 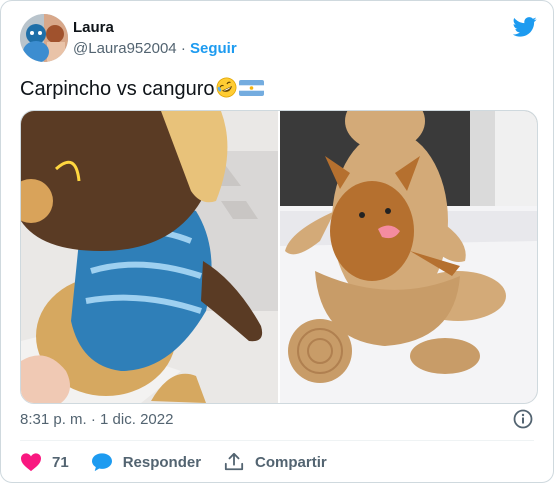 I want to click on follow-button: Seguir, so click(x=213, y=48).